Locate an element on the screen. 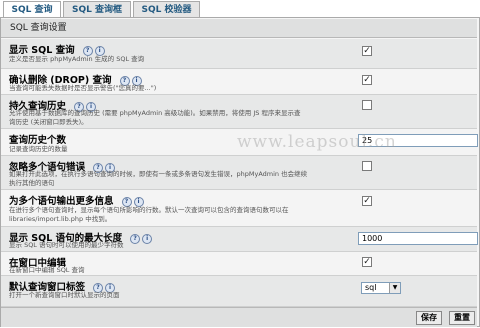 This screenshot has width=480, height=328. setting-description: 定义是否显示 phpMyAdmin 生成的 SQL 查询 is located at coordinates (77, 59).